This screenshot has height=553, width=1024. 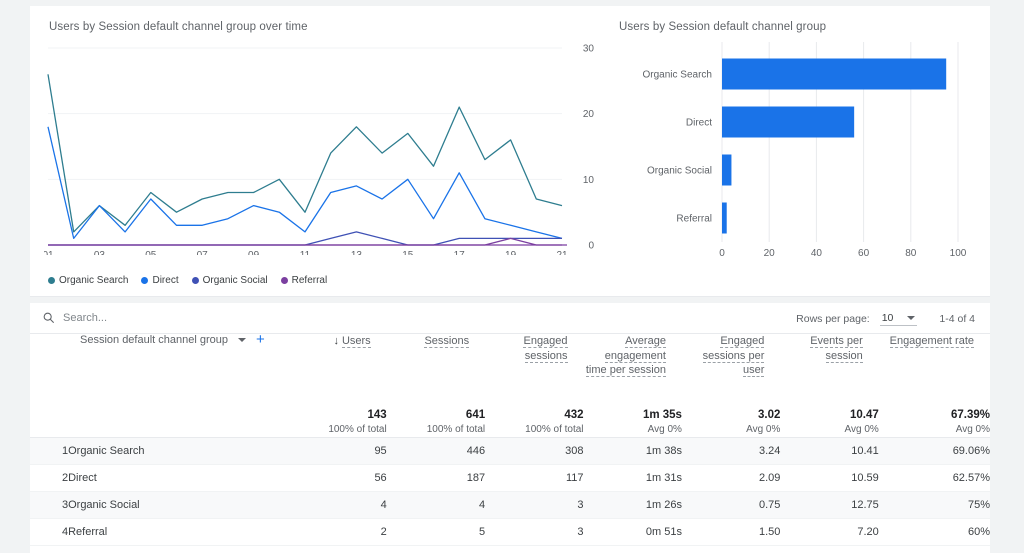 I want to click on summary-value: 1m 35s, so click(x=662, y=415).